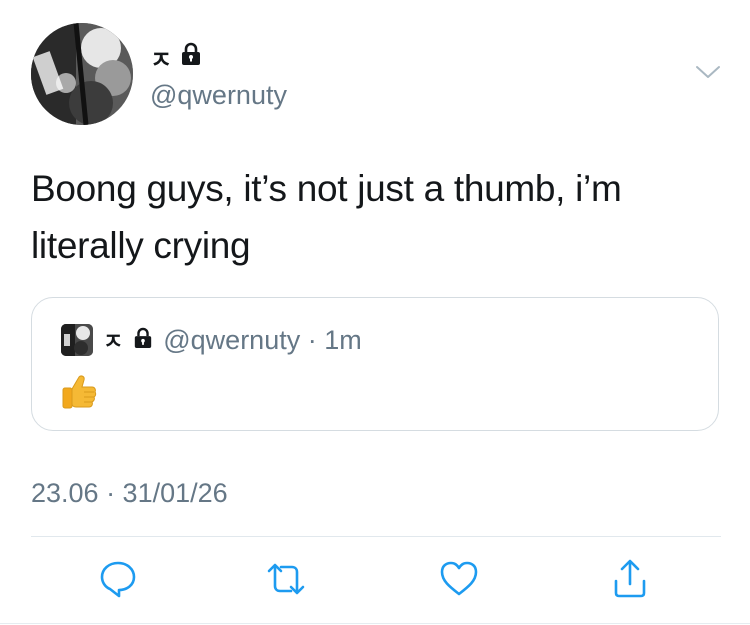  Describe the element at coordinates (630, 579) in the screenshot. I see `share-icon` at that location.